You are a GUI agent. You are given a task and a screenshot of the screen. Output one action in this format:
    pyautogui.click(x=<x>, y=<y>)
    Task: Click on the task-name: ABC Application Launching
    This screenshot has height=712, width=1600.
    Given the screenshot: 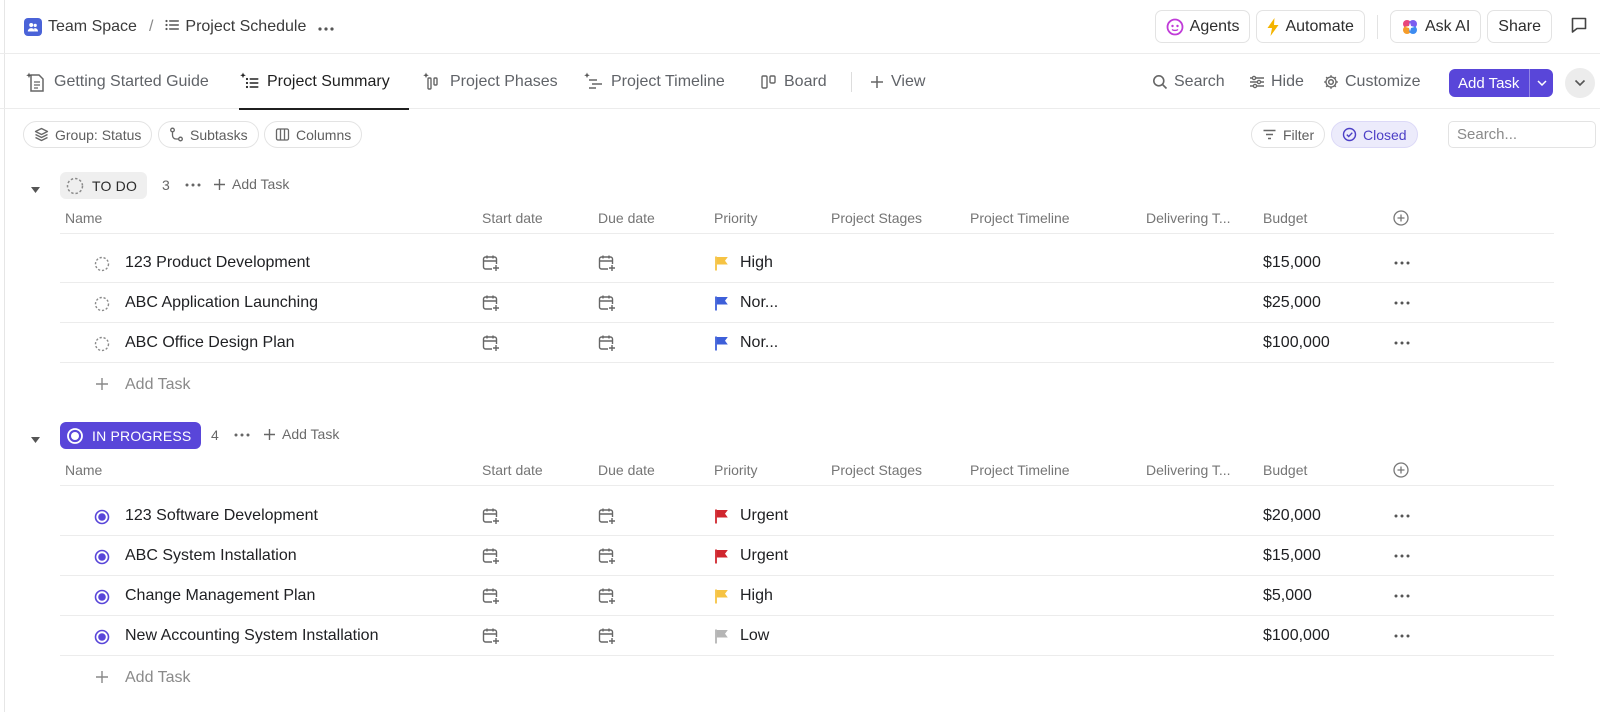 What is the action you would take?
    pyautogui.click(x=221, y=303)
    